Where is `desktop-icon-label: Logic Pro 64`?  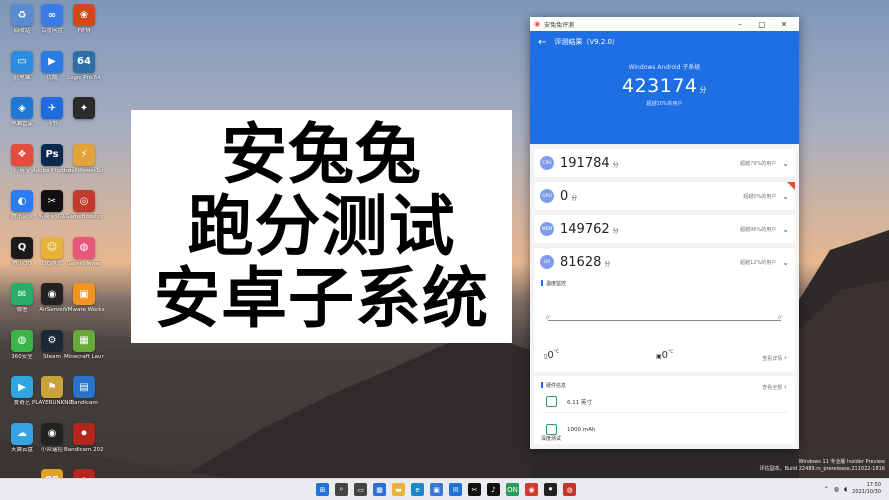
desktop-icon-label: Logic Pro 64 is located at coordinates (84, 77).